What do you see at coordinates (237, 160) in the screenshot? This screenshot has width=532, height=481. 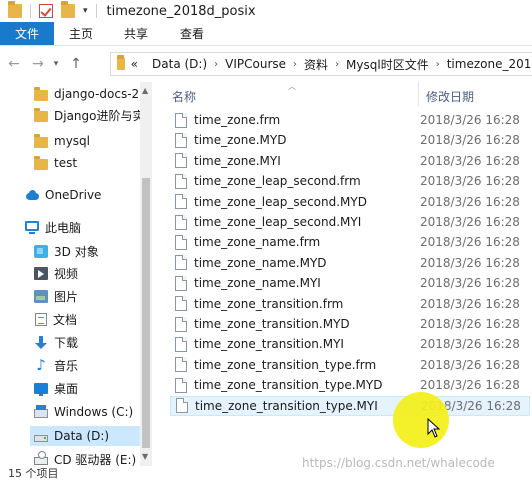 I see `file-name: time_zone.MYI` at bounding box center [237, 160].